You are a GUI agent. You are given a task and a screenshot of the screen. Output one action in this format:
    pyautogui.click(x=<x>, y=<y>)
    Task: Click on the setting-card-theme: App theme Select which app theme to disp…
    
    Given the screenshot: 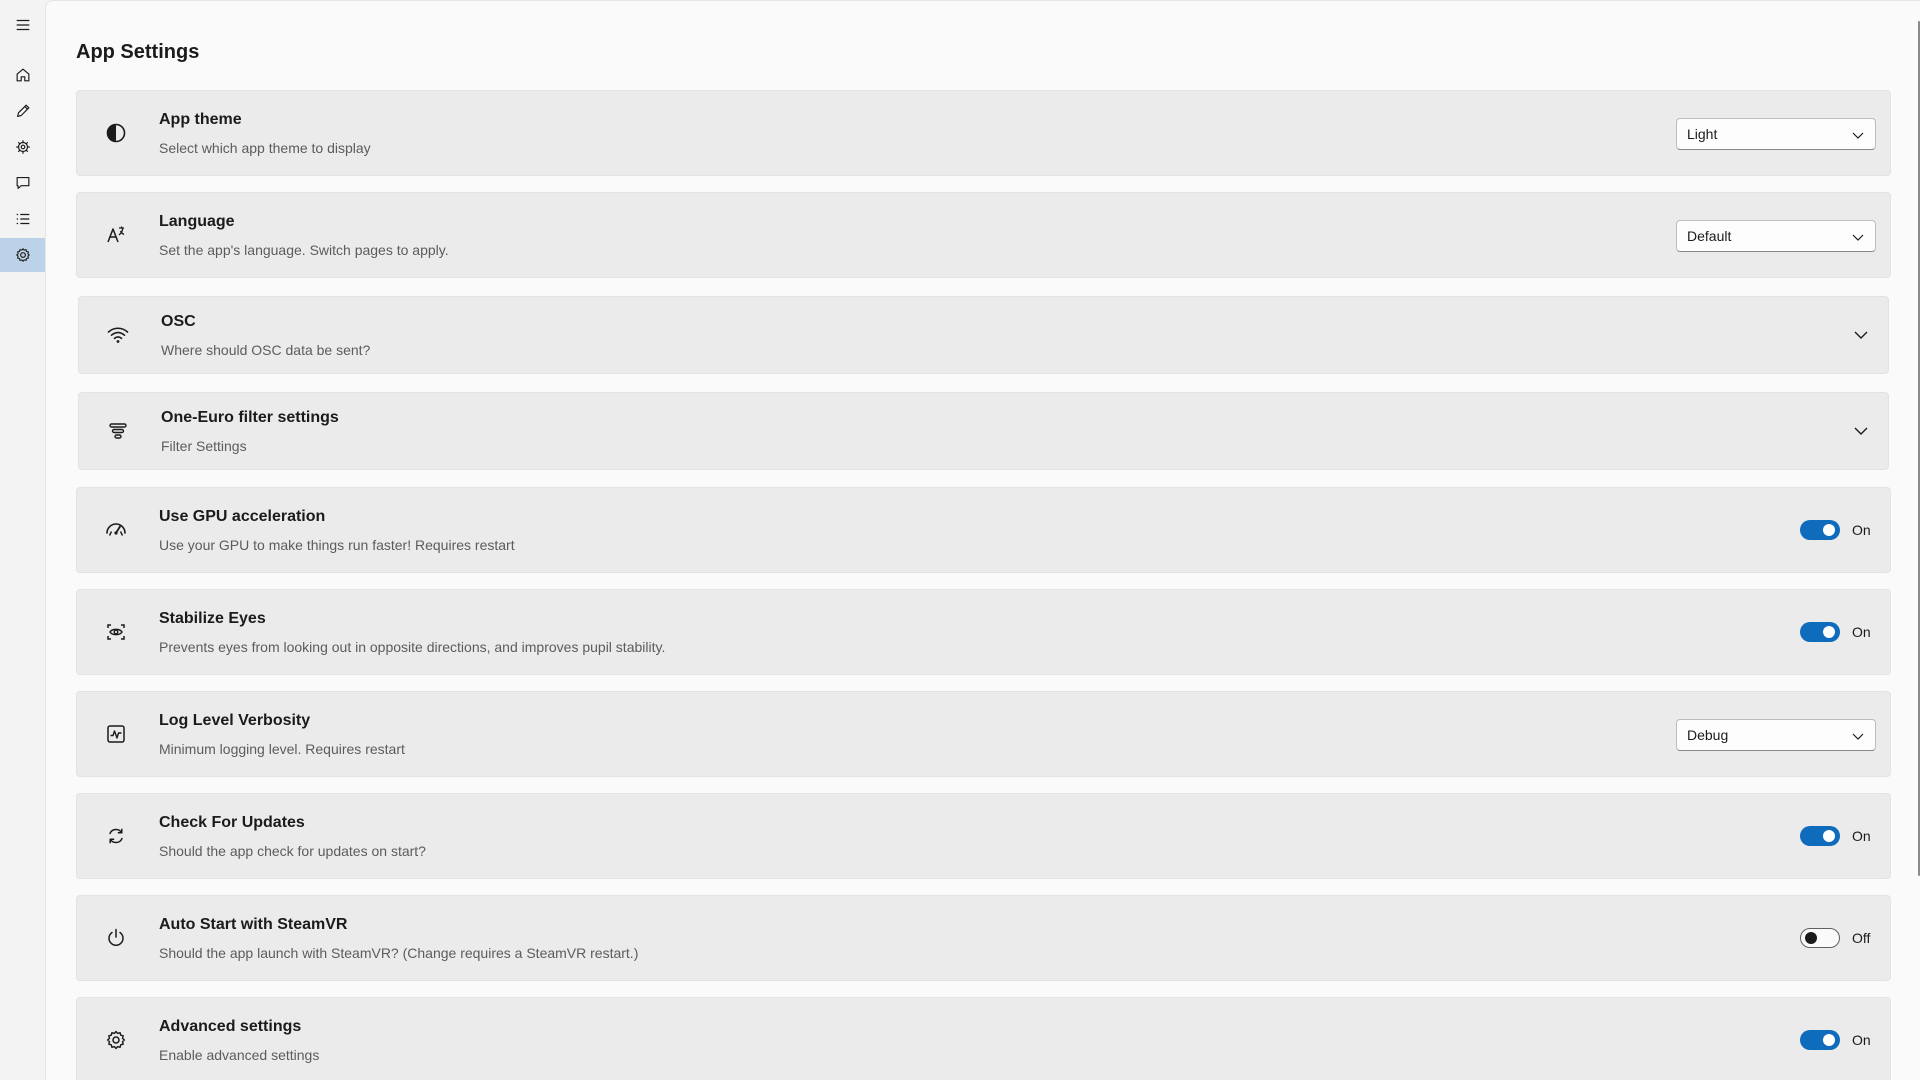 What is the action you would take?
    pyautogui.click(x=983, y=133)
    